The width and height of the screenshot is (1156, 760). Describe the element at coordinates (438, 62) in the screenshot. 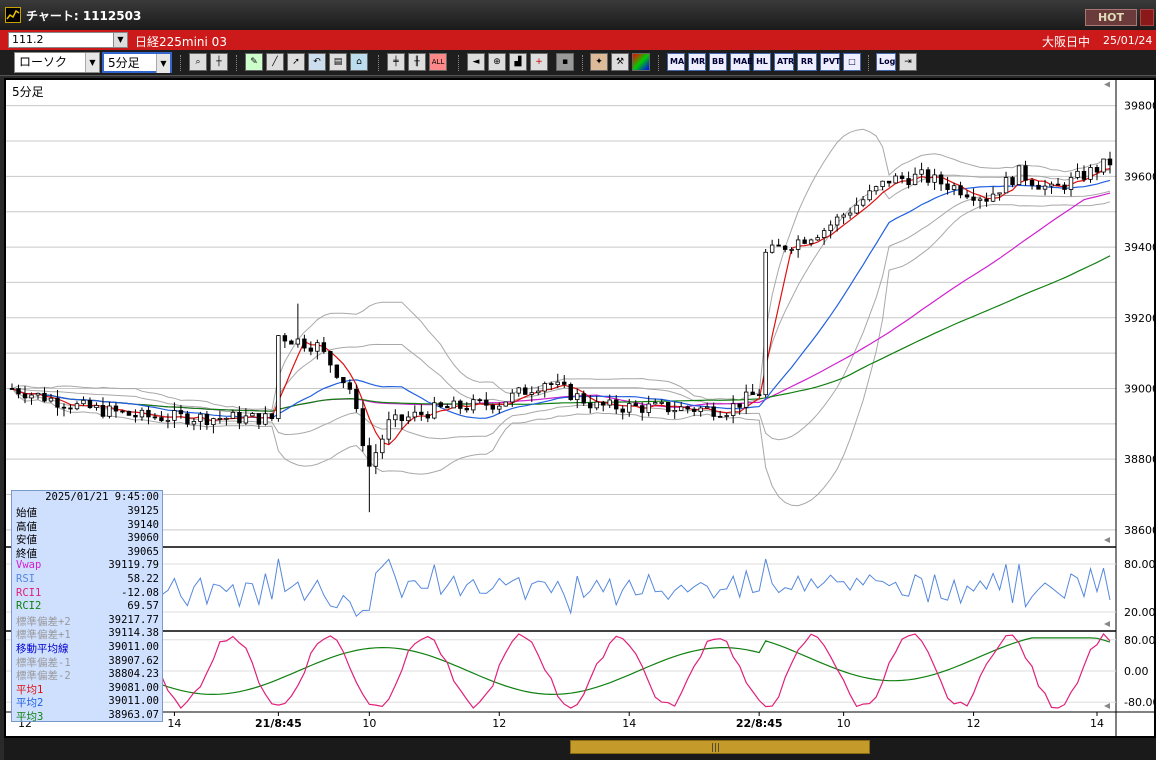

I see `show-all-icon: ALL` at that location.